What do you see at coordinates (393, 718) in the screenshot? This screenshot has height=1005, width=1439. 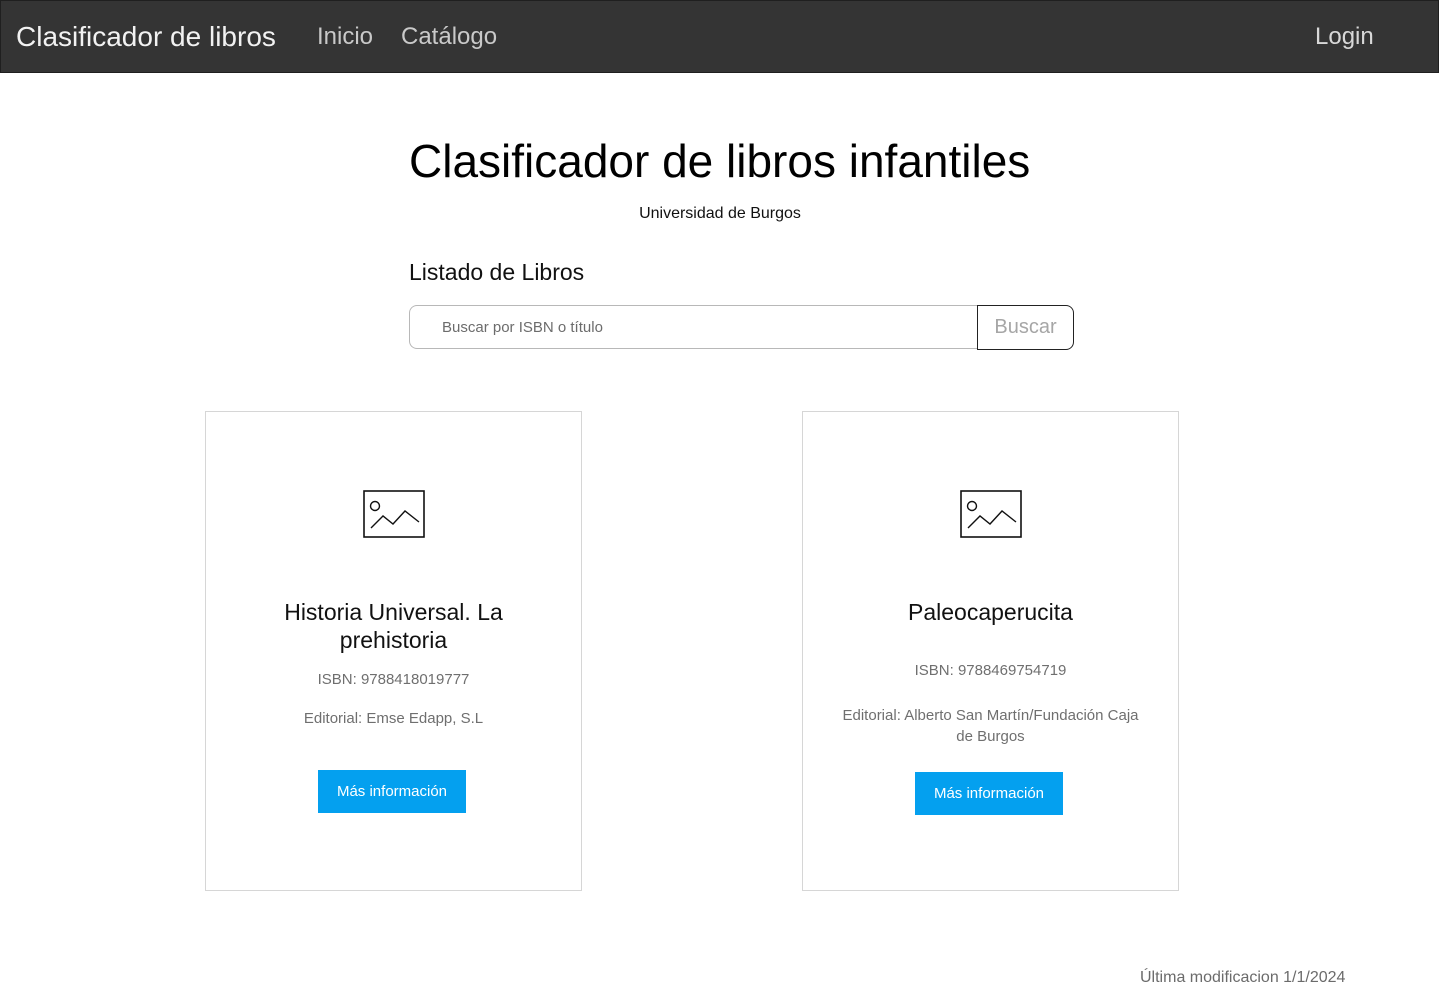 I see `book-editorial: Editorial: Emse Edapp, S.L` at bounding box center [393, 718].